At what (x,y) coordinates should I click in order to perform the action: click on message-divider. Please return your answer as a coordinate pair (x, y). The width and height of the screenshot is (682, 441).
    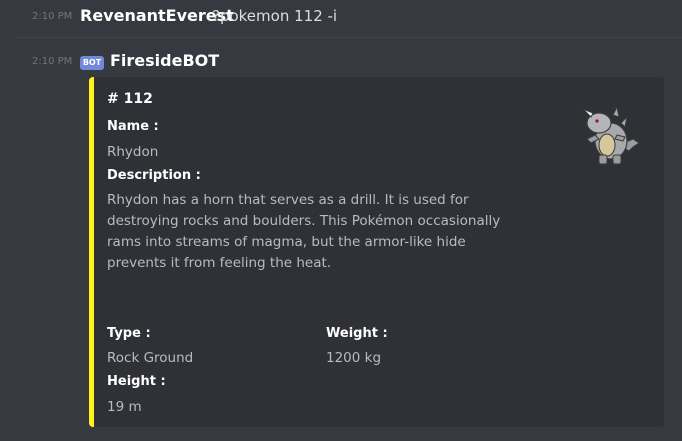
    Looking at the image, I should click on (349, 37).